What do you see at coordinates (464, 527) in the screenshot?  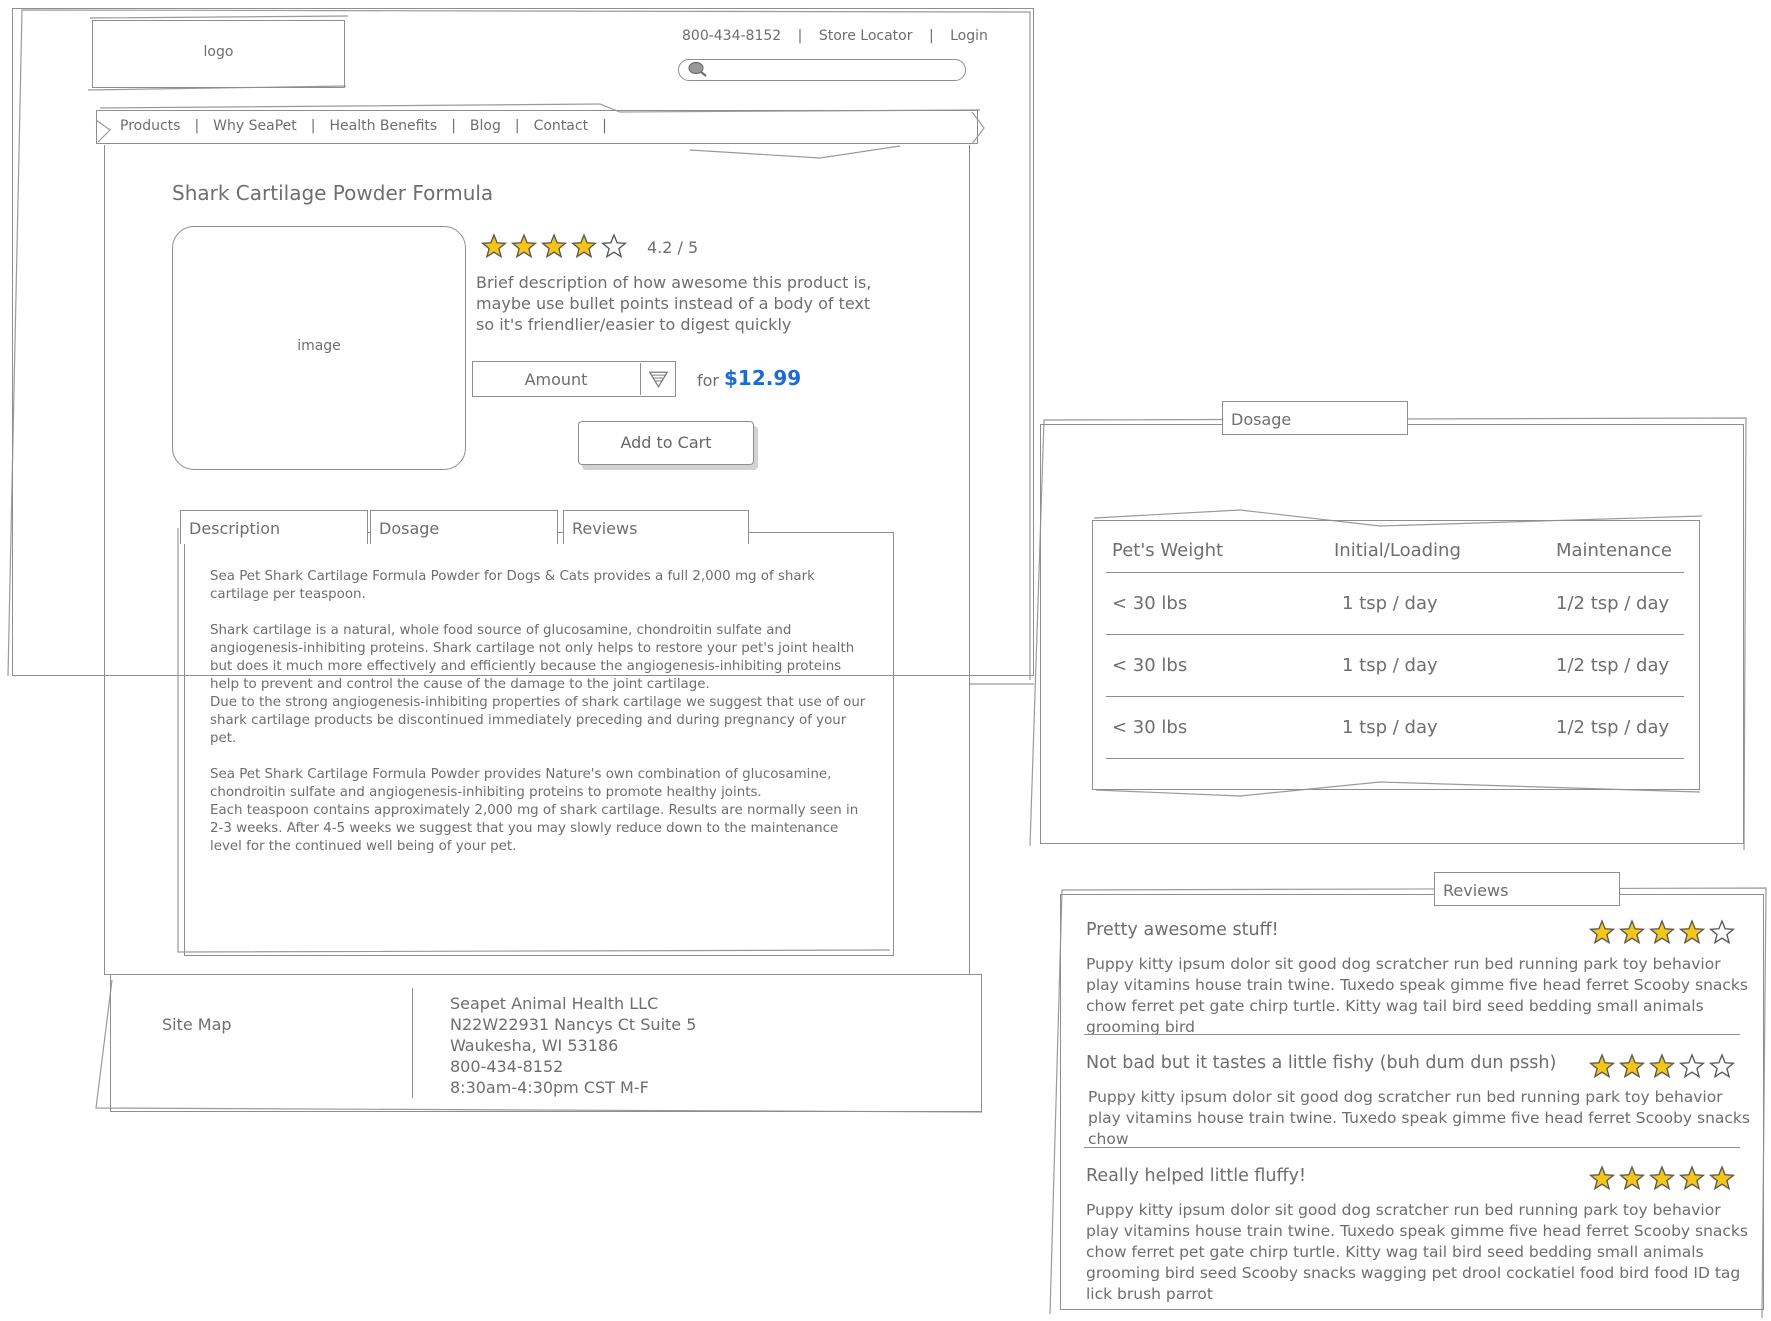 I see `tab-dosage: Dosage` at bounding box center [464, 527].